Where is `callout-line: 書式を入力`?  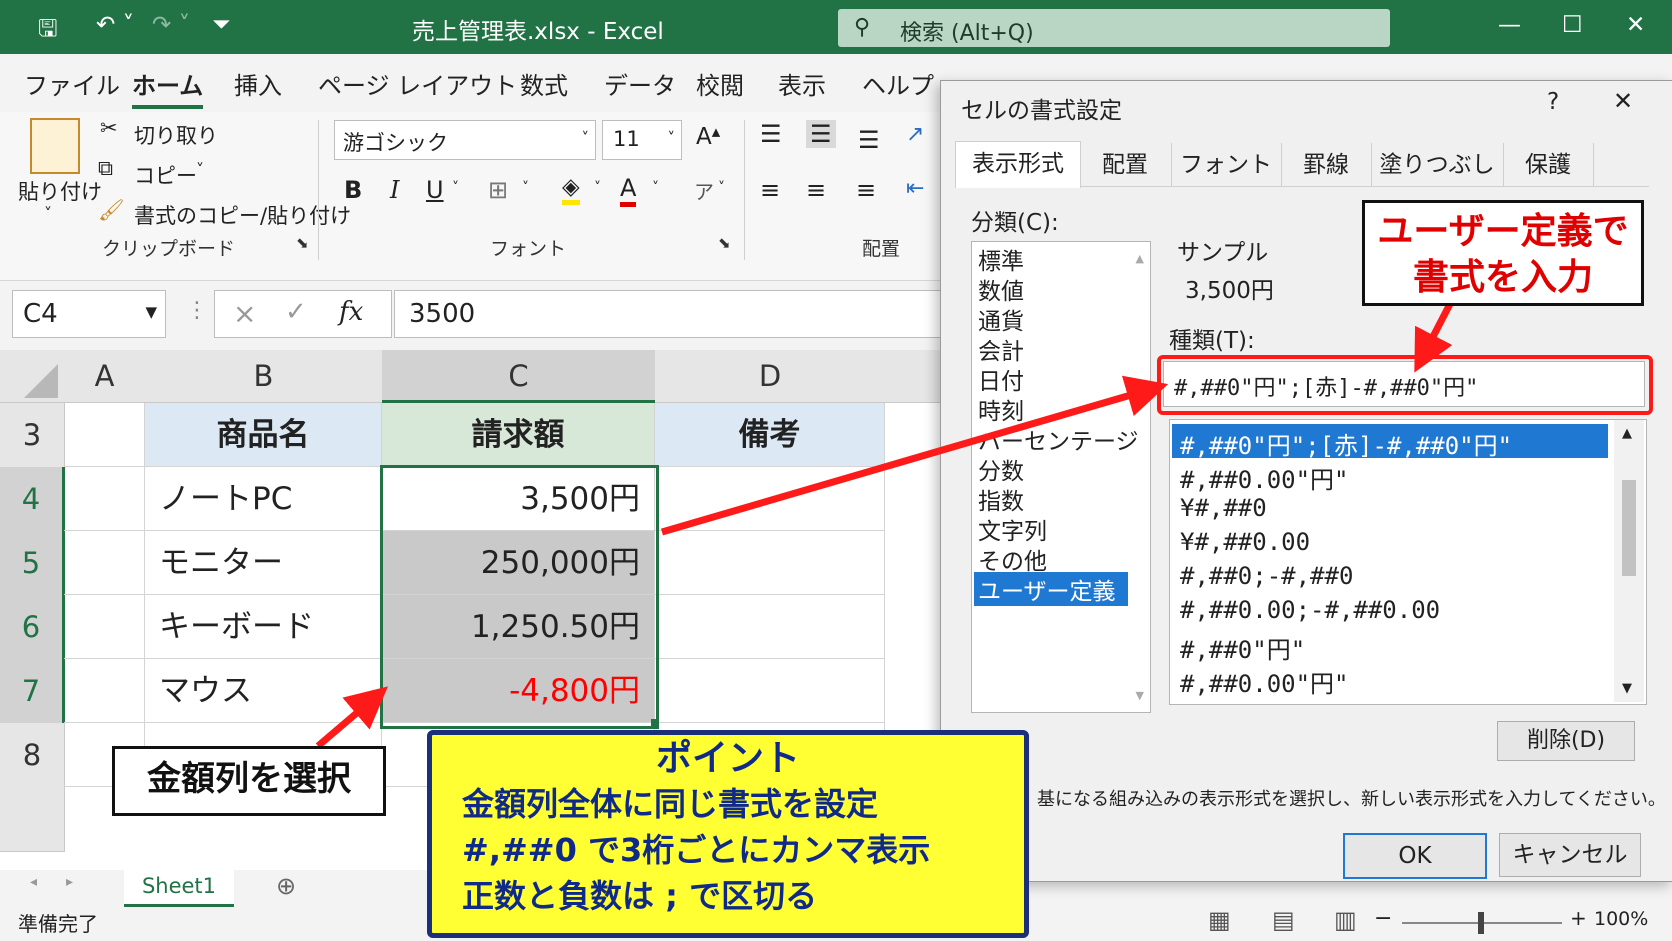 callout-line: 書式を入力 is located at coordinates (1502, 277).